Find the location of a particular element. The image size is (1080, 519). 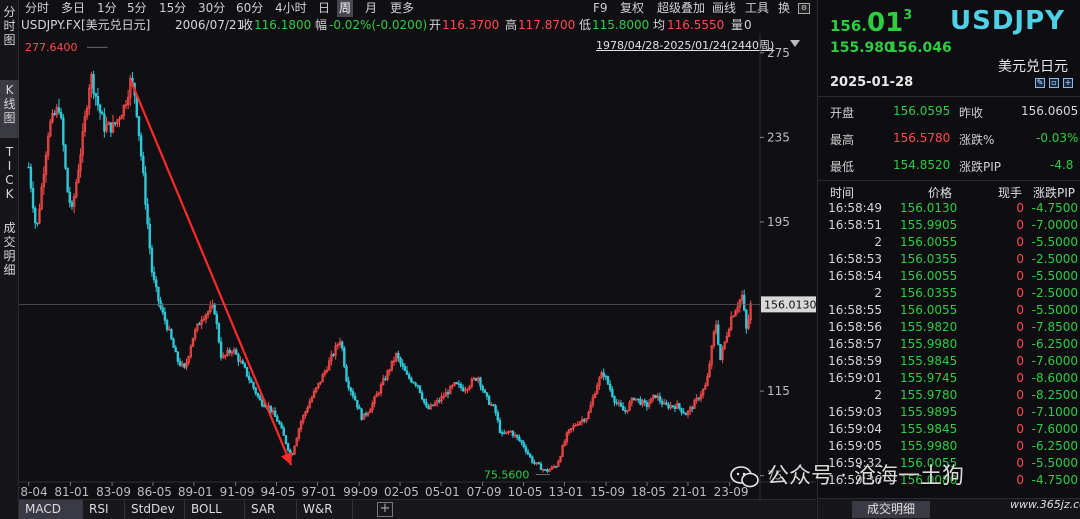

tab-stddev: StdDev is located at coordinates (155, 509).